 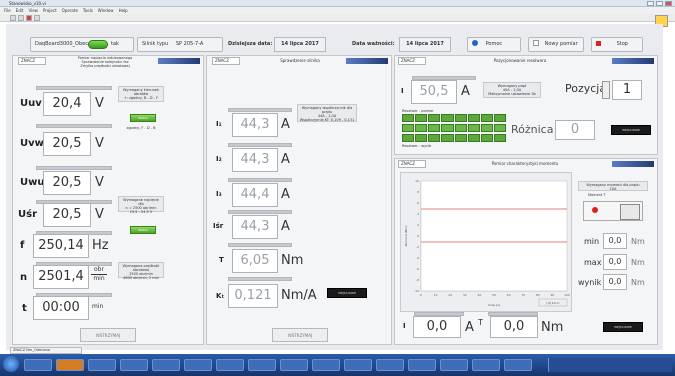 I want to click on toggle-label: tak, so click(x=115, y=44).